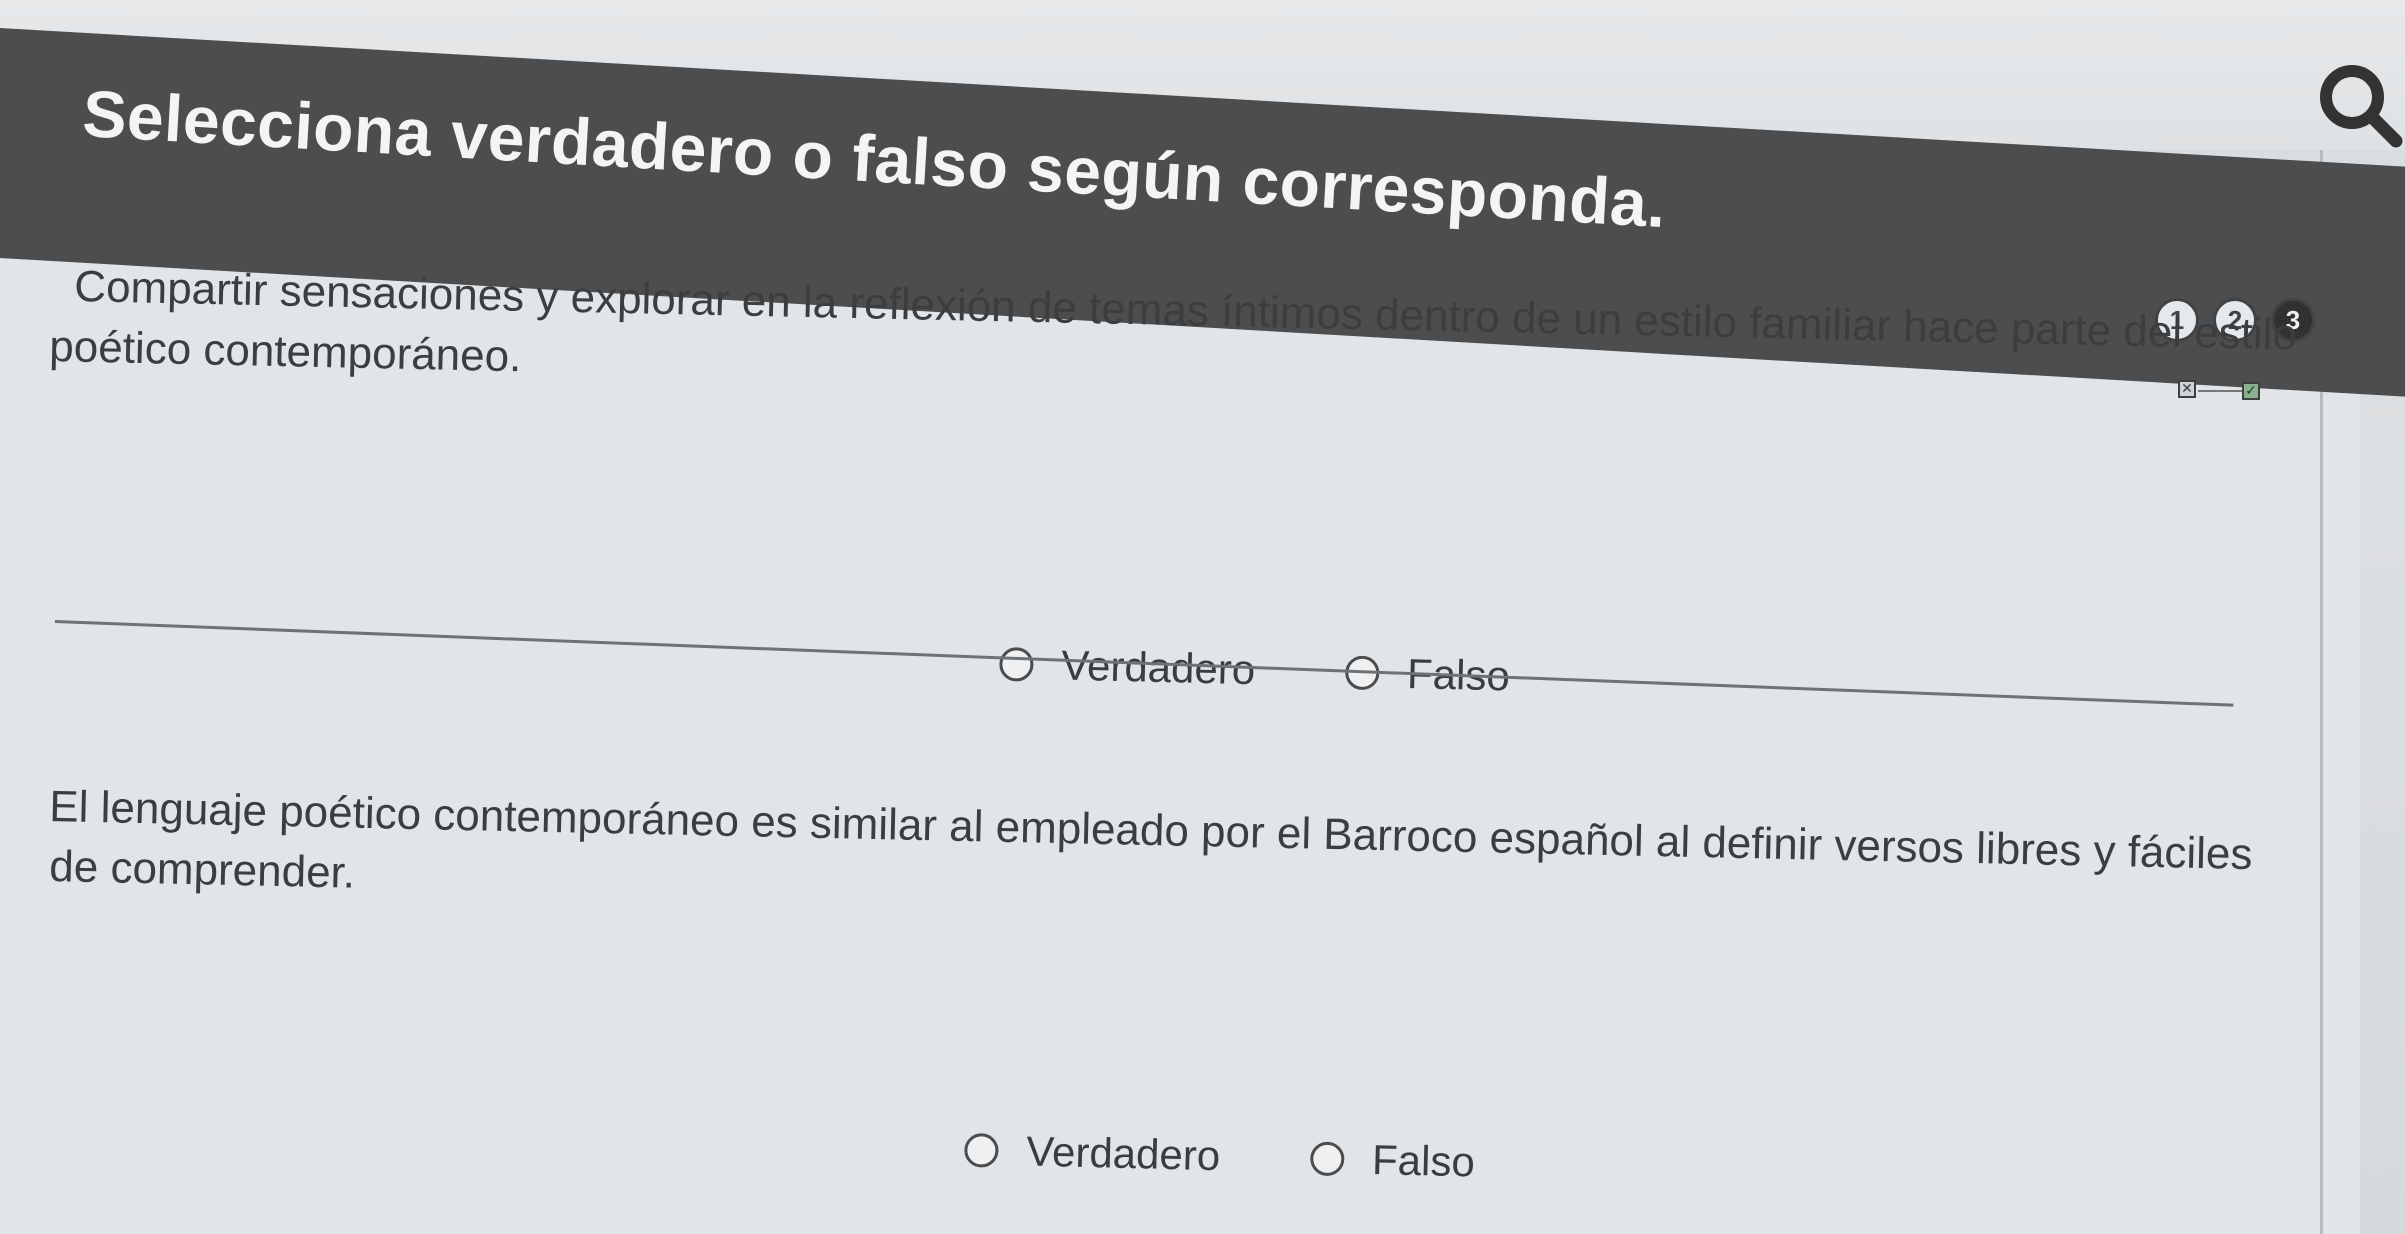 The width and height of the screenshot is (2405, 1234). I want to click on search-icon, so click(2357, 105).